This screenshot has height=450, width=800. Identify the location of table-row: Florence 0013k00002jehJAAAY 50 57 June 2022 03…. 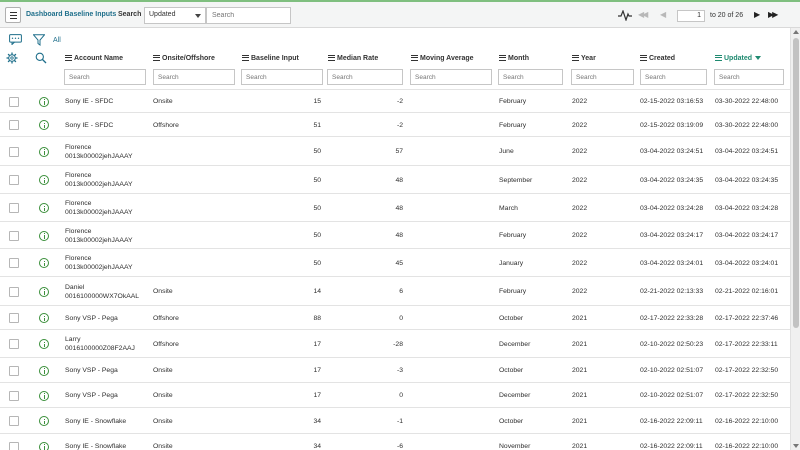
(395, 150).